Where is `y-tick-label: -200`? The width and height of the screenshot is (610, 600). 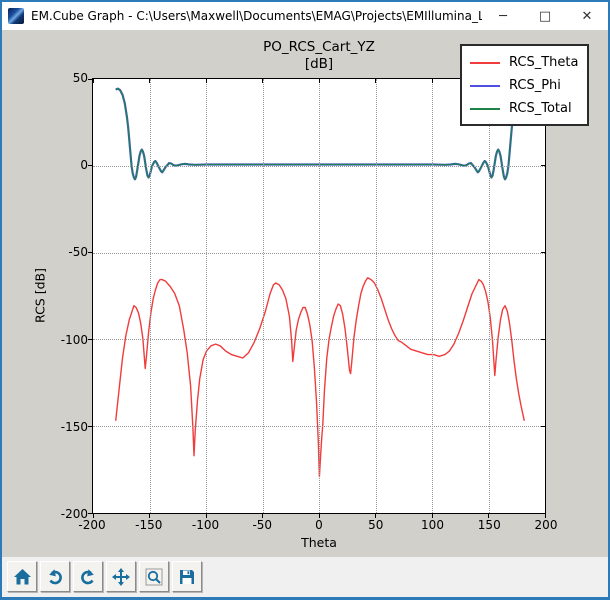
y-tick-label: -200 is located at coordinates (74, 514).